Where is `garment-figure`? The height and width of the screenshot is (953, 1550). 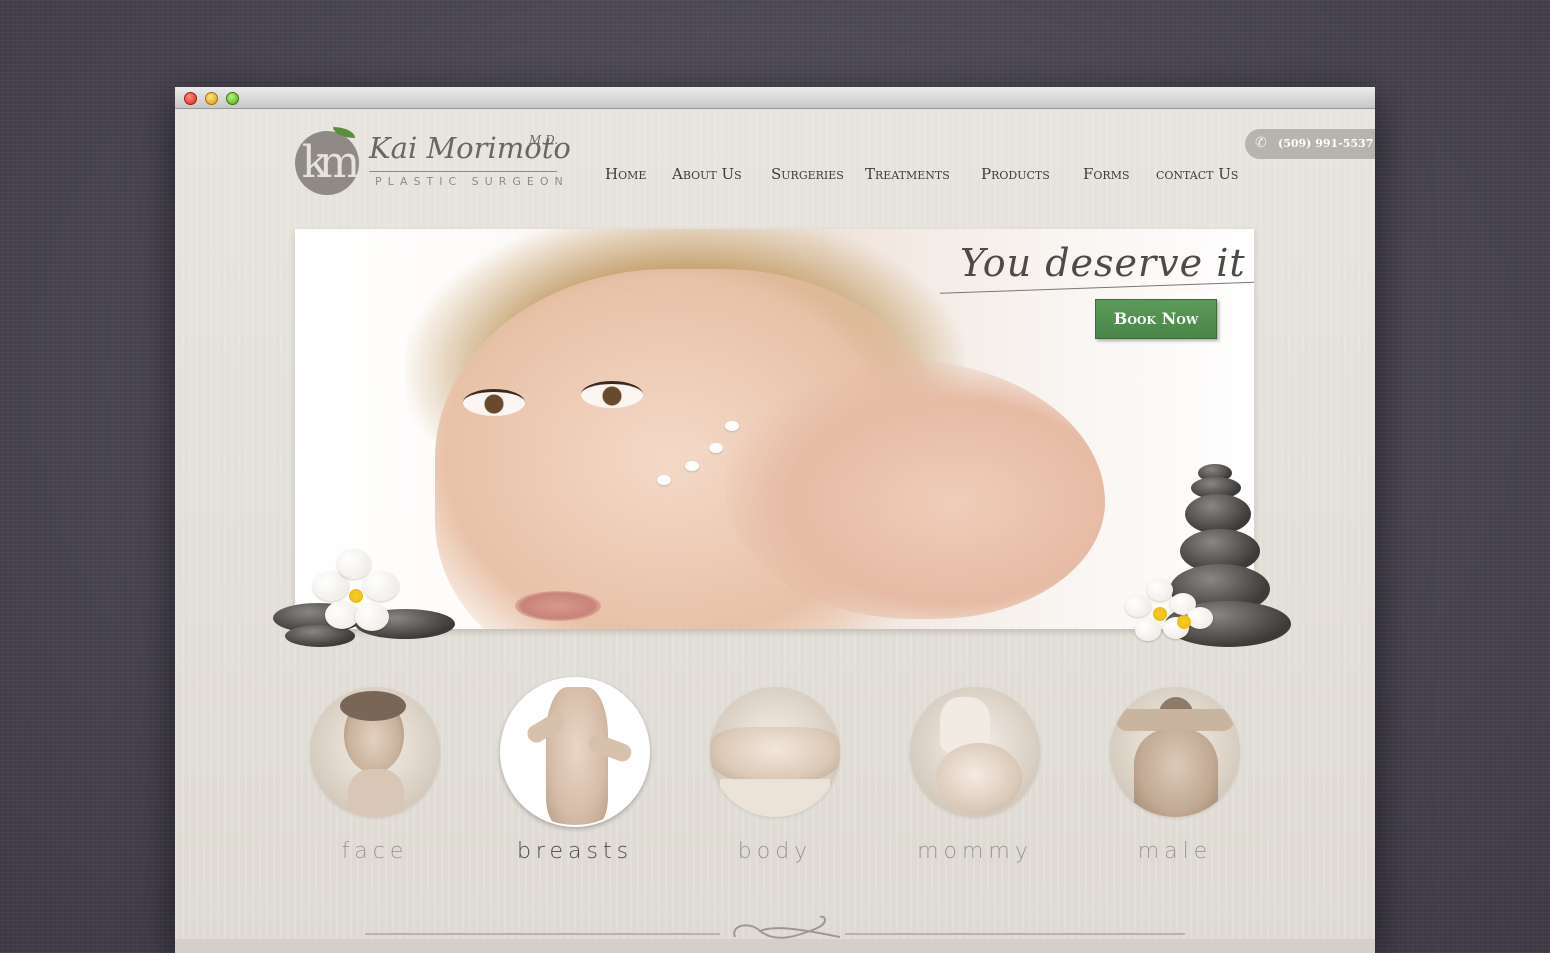 garment-figure is located at coordinates (775, 798).